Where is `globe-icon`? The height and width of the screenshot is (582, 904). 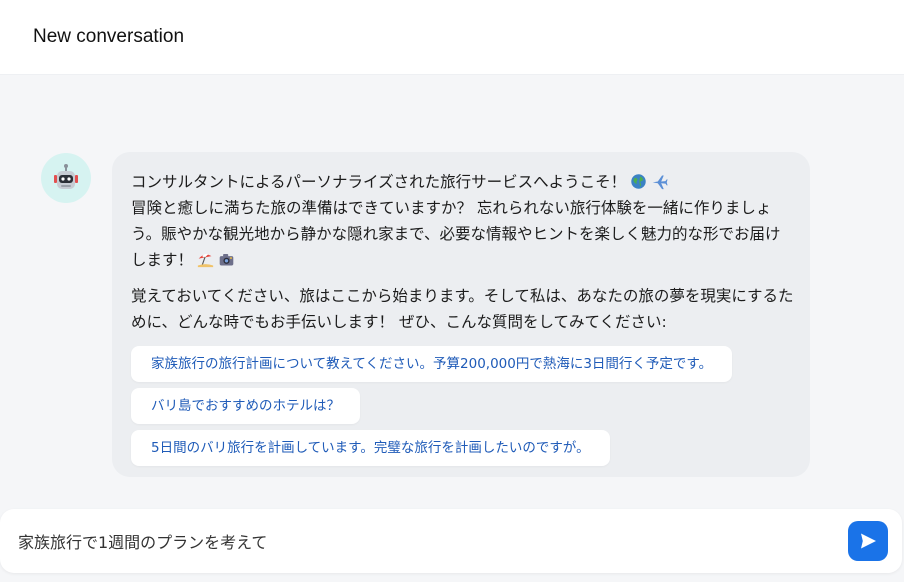 globe-icon is located at coordinates (638, 181).